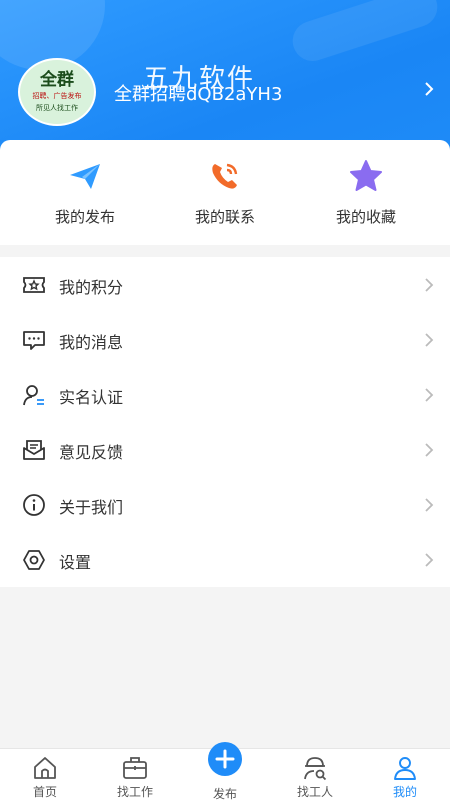 Image resolution: width=450 pixels, height=800 pixels. What do you see at coordinates (91, 452) in the screenshot?
I see `menu-label-feedback: 意见反馈` at bounding box center [91, 452].